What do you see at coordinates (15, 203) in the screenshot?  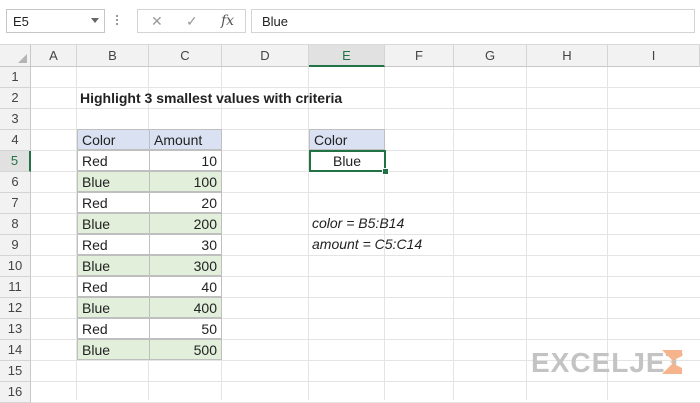 I see `row-header-7: 7` at bounding box center [15, 203].